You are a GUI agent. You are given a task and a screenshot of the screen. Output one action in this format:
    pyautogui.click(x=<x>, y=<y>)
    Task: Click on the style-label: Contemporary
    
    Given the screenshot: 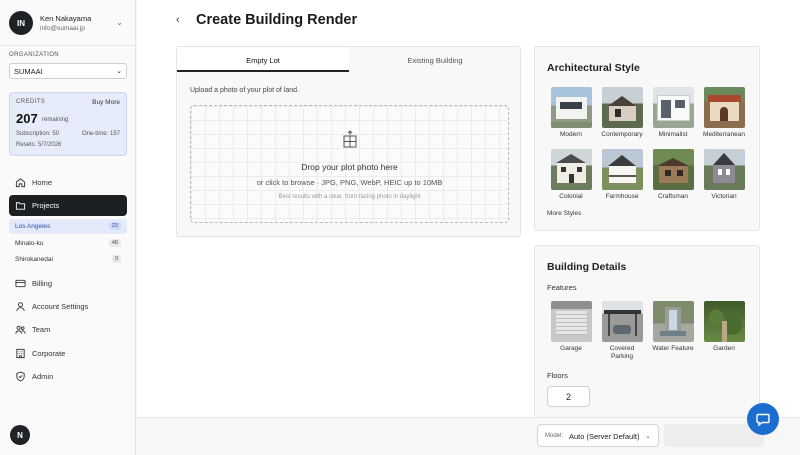 What is the action you would take?
    pyautogui.click(x=622, y=134)
    